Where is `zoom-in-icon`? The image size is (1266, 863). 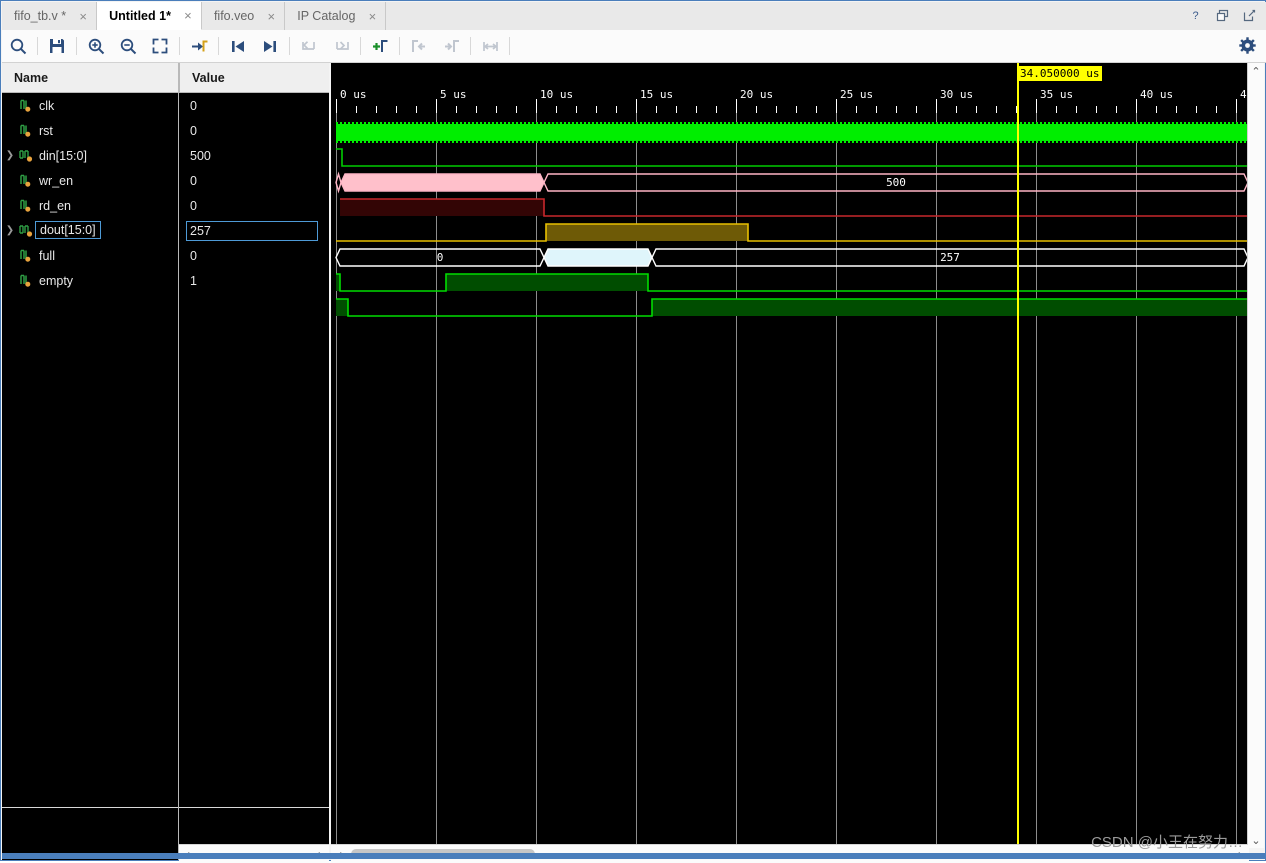
zoom-in-icon is located at coordinates (96, 46).